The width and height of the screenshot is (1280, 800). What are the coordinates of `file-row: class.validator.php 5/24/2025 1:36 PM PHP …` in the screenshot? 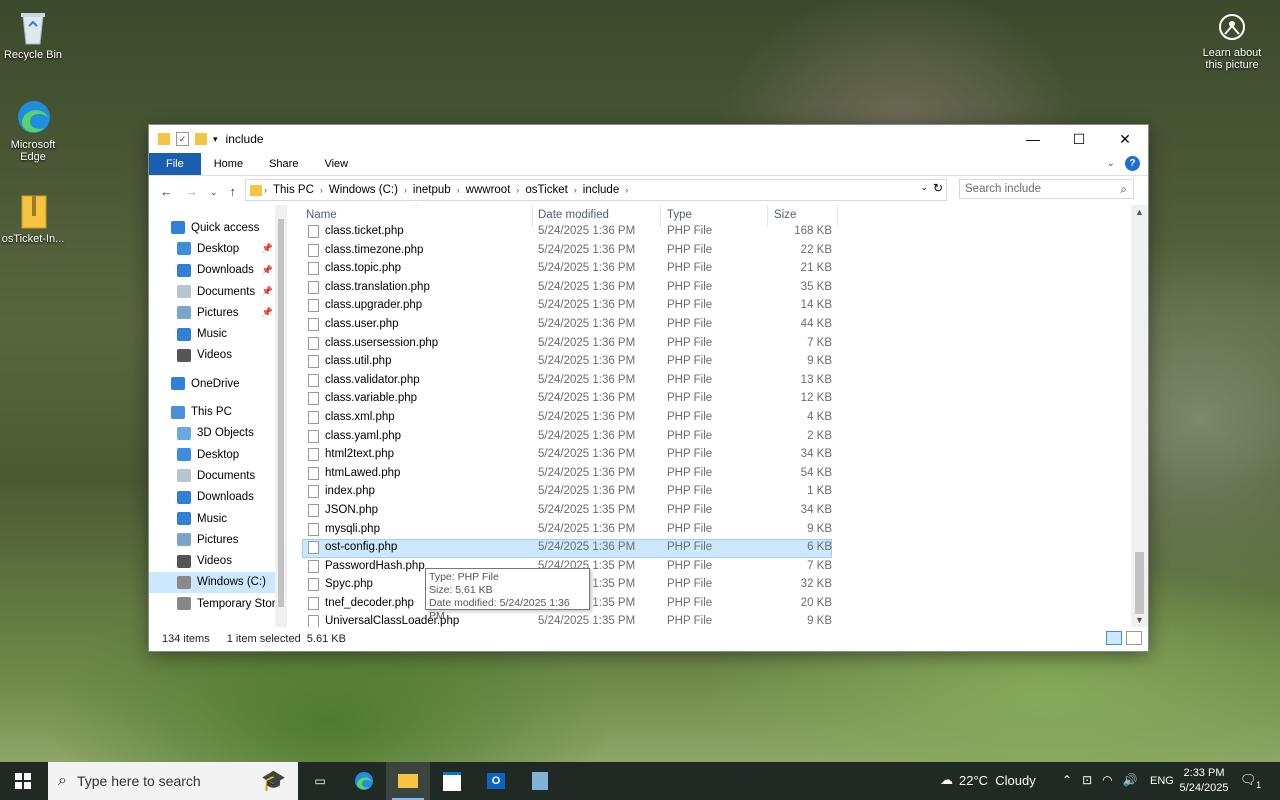 It's located at (567, 381).